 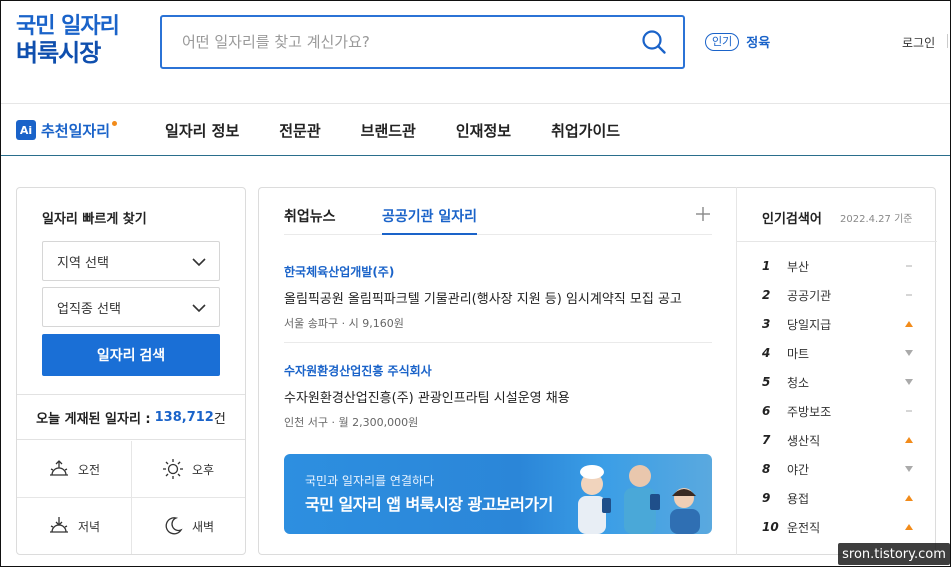 I want to click on nav-item-specialty: 전문관, so click(x=299, y=130).